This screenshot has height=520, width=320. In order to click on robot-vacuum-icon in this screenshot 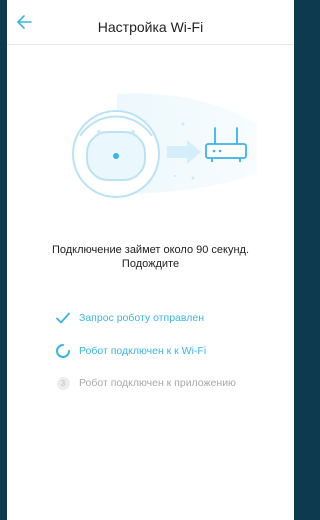, I will do `click(116, 154)`.